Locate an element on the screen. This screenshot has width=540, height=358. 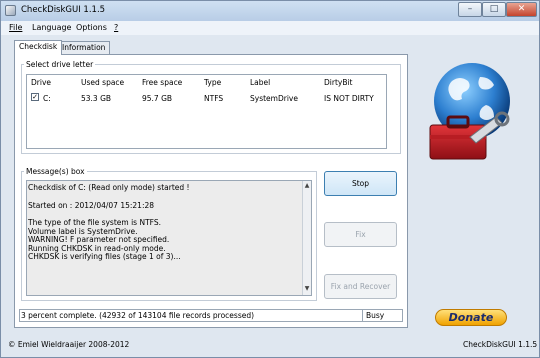
close-button: ✕ is located at coordinates (521, 9).